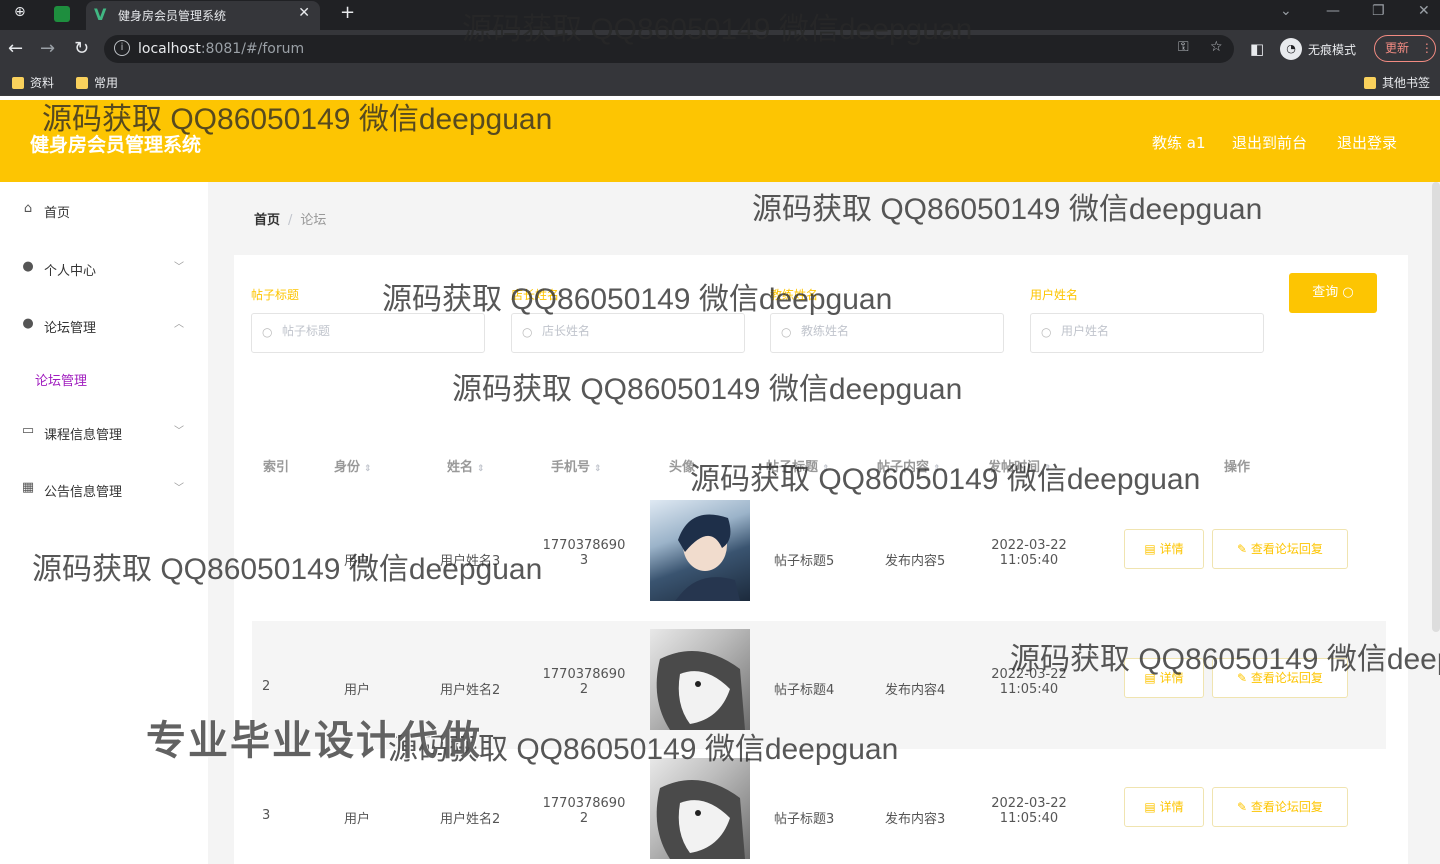  Describe the element at coordinates (1216, 47) in the screenshot. I see `bookmark-star-icon: ☆` at that location.